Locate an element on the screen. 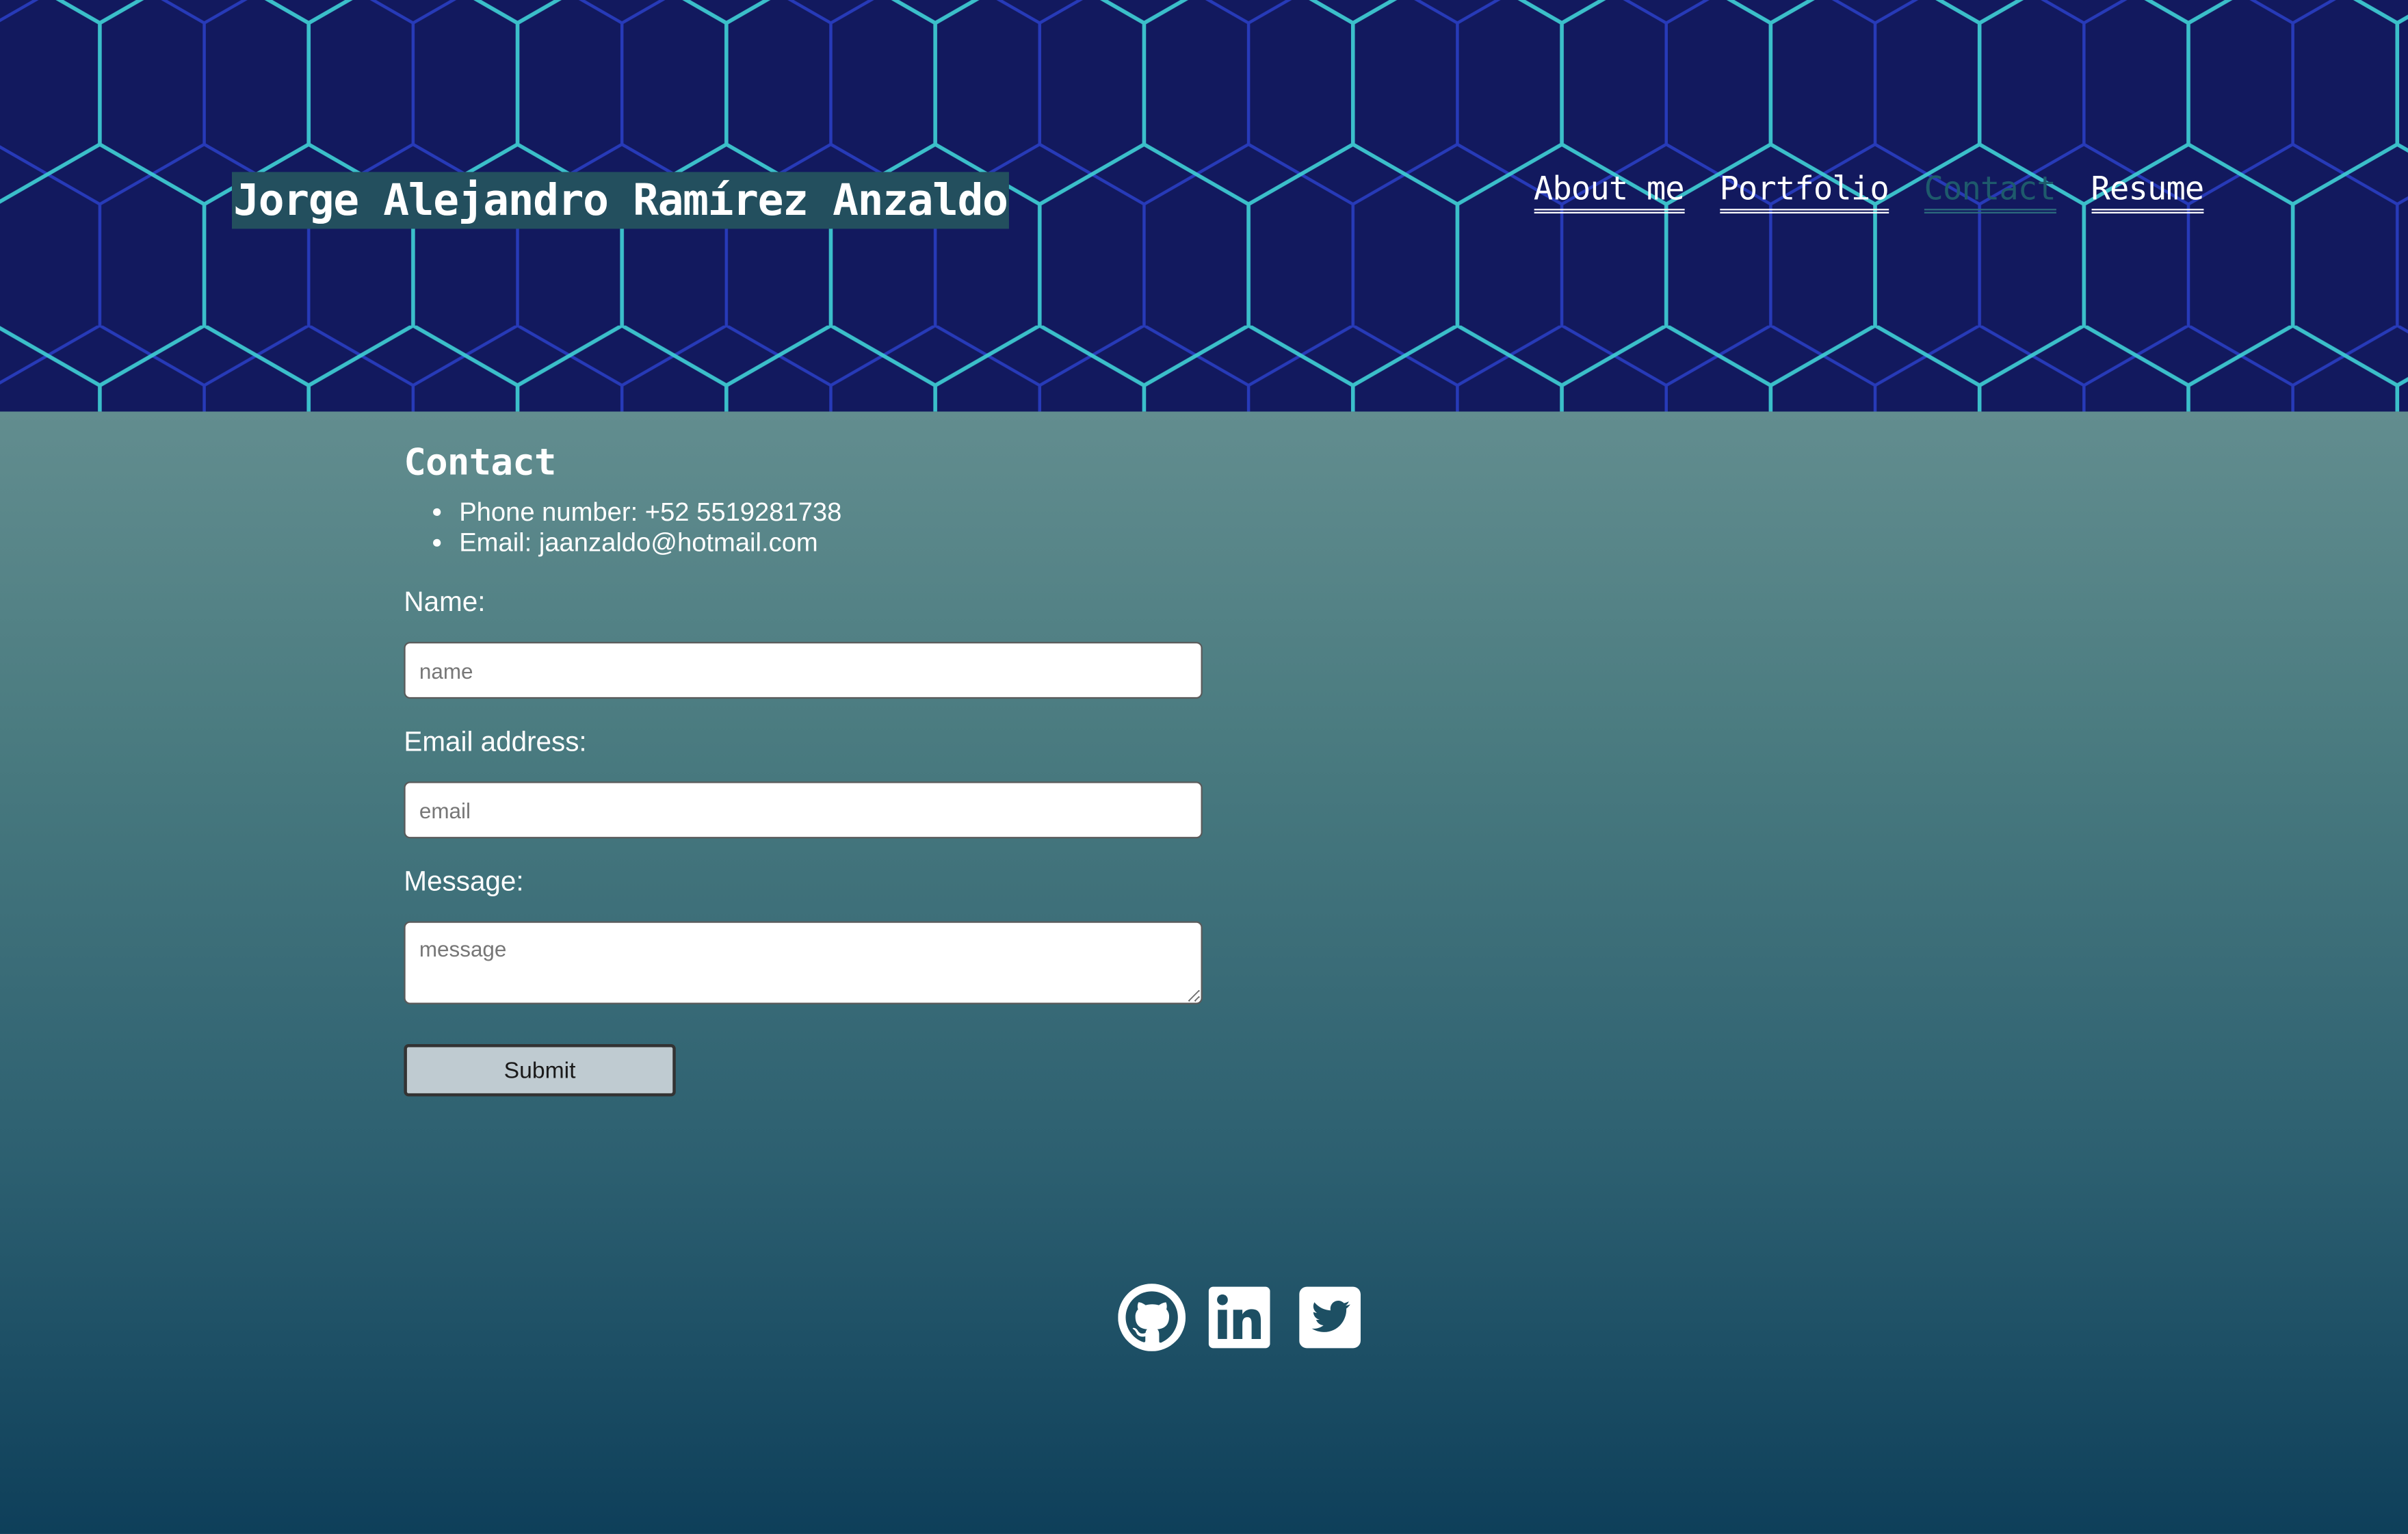 The image size is (2408, 1534). main-nav: About me Portfolio Contact Resume is located at coordinates (1868, 191).